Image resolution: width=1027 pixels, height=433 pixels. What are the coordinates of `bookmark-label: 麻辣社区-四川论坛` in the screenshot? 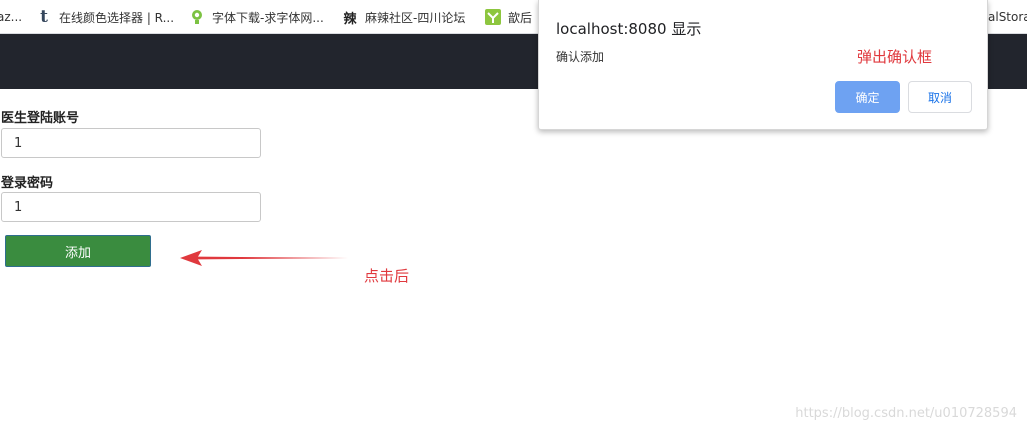 It's located at (415, 17).